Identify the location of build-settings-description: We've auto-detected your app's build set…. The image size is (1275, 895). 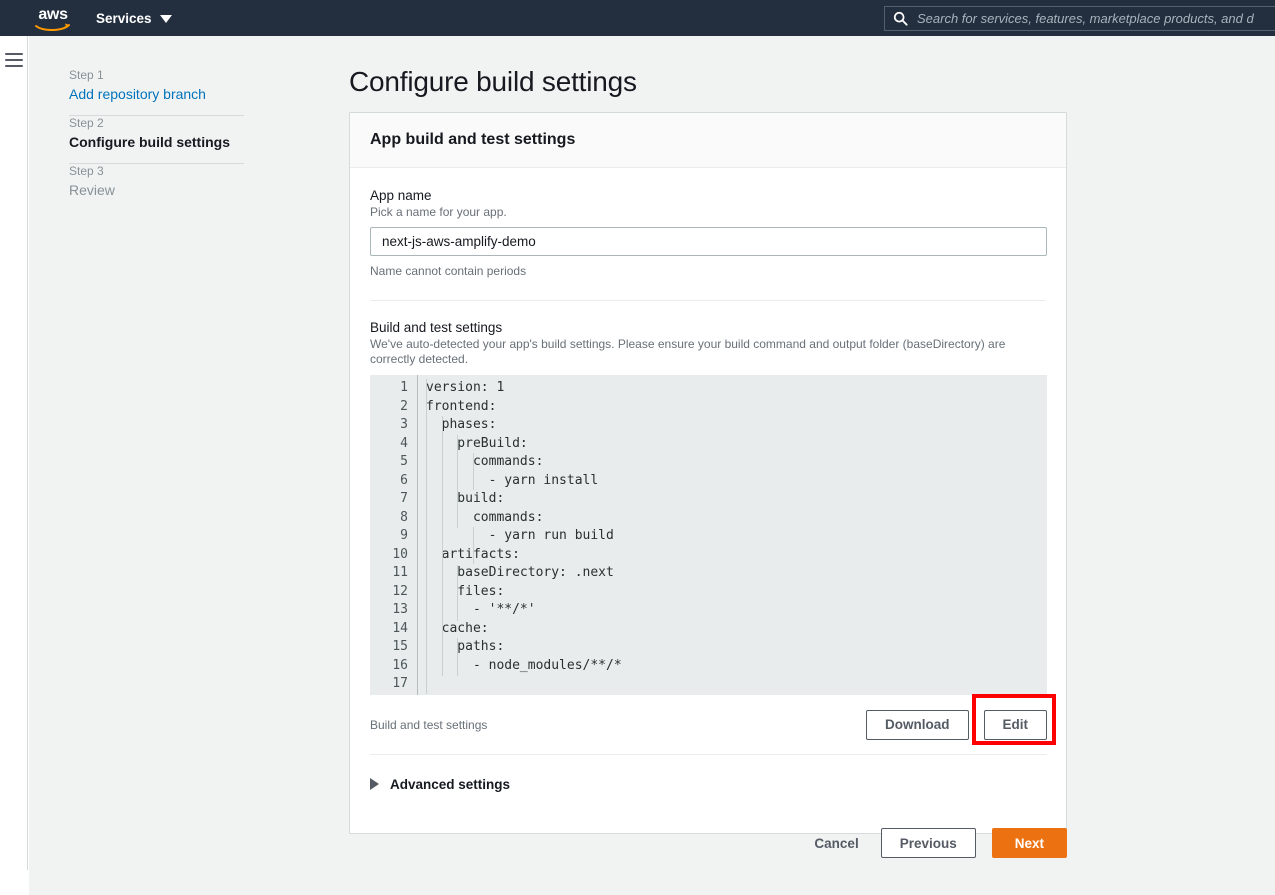
(688, 351).